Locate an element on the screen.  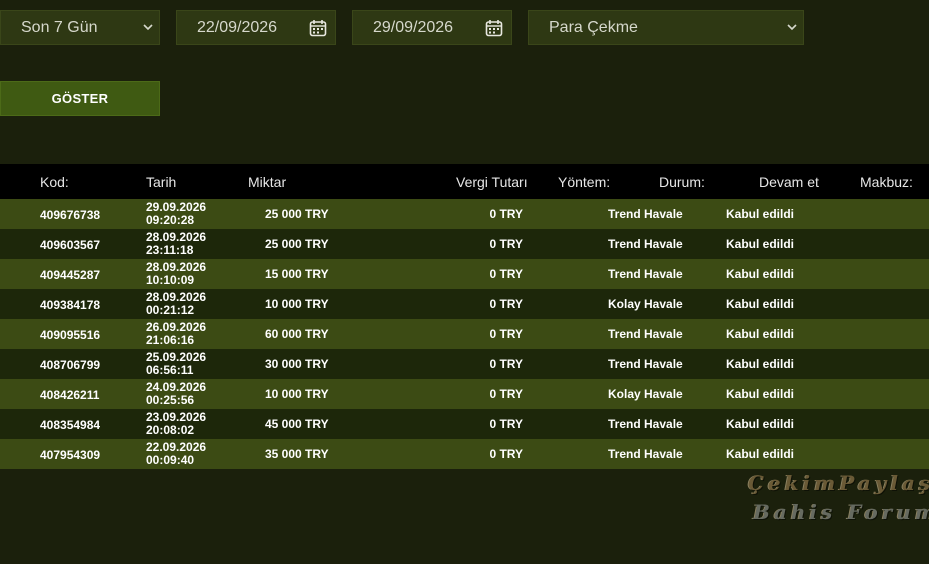
watermark-line2: Bahis Forum is located at coordinates (841, 512).